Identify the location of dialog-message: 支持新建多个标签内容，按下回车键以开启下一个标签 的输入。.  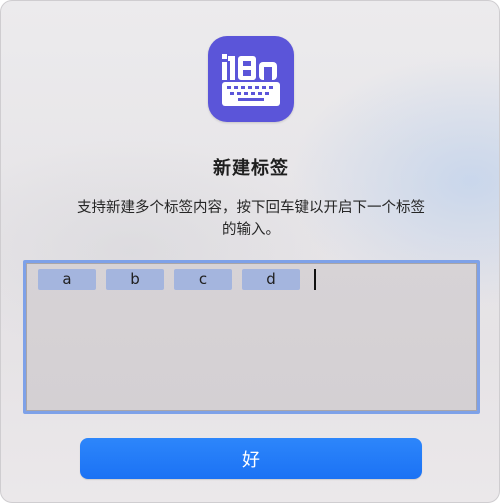
(251, 219).